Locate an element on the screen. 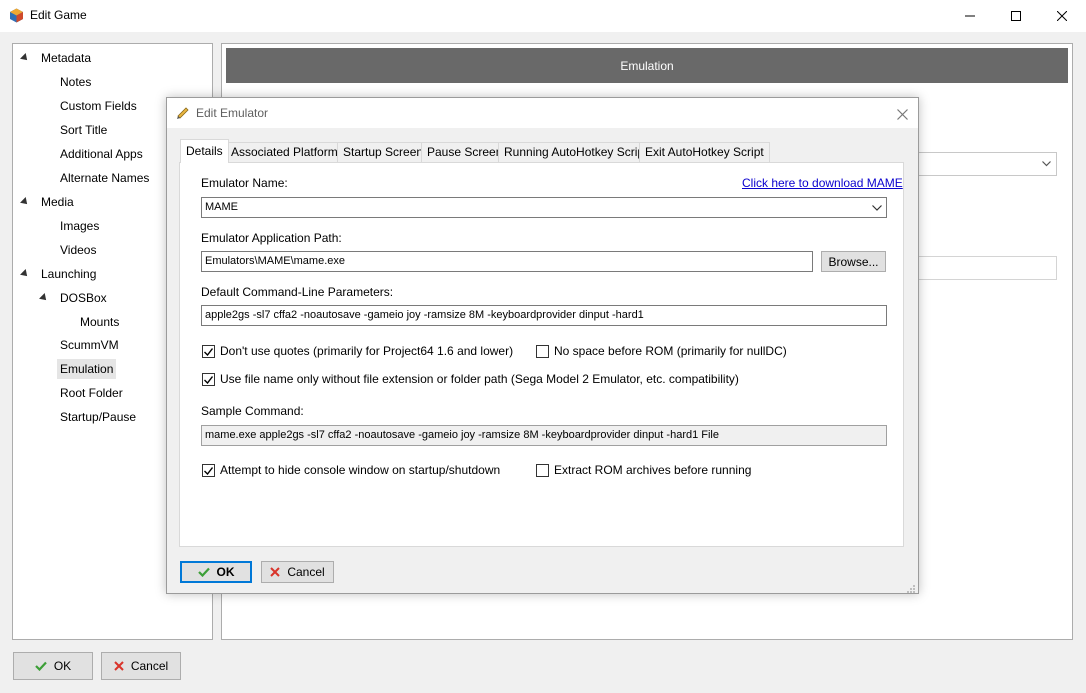 The height and width of the screenshot is (693, 1086). pencil-icon is located at coordinates (183, 113).